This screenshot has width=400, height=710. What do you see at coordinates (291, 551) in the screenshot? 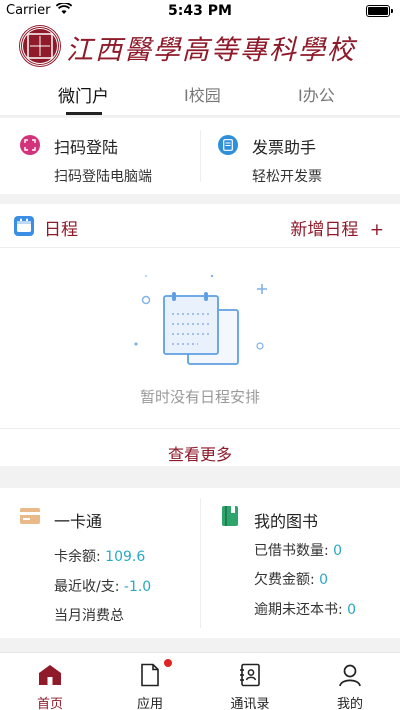
I see `library-borrowed-label: 已借书数量:` at bounding box center [291, 551].